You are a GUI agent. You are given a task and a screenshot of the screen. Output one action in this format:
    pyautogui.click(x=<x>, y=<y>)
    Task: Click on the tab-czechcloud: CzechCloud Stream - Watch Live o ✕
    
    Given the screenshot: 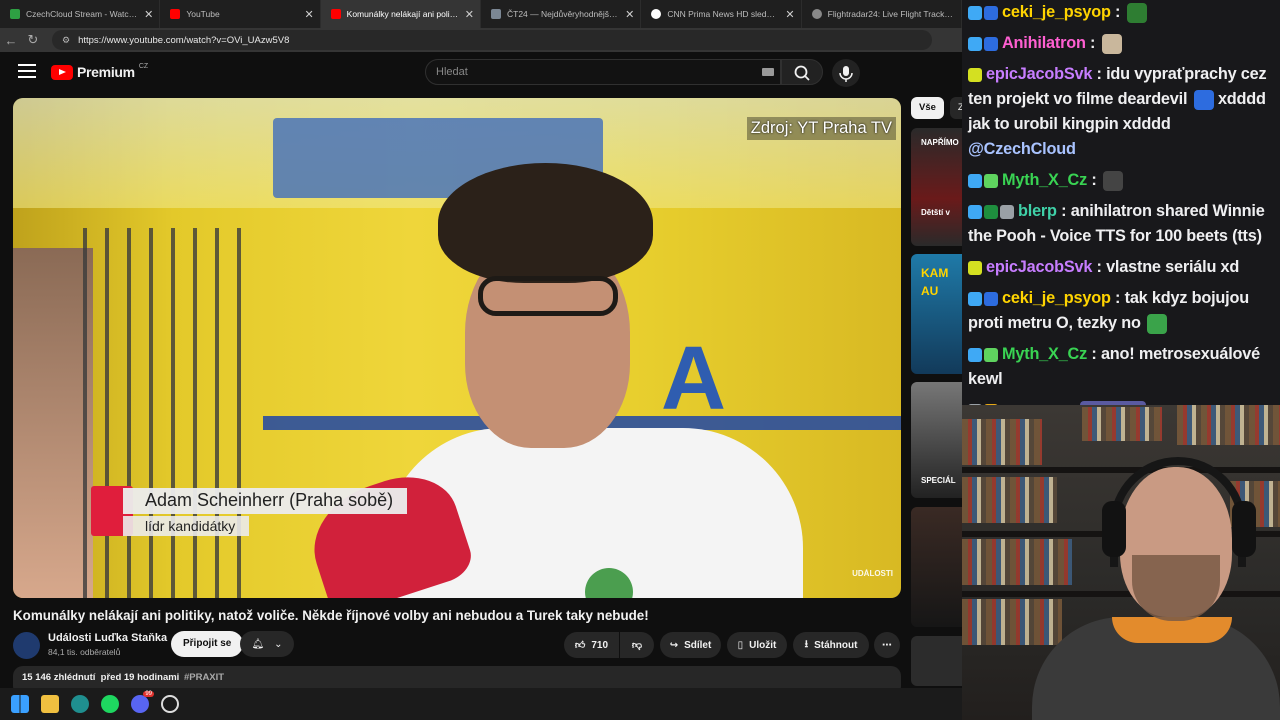 What is the action you would take?
    pyautogui.click(x=80, y=14)
    